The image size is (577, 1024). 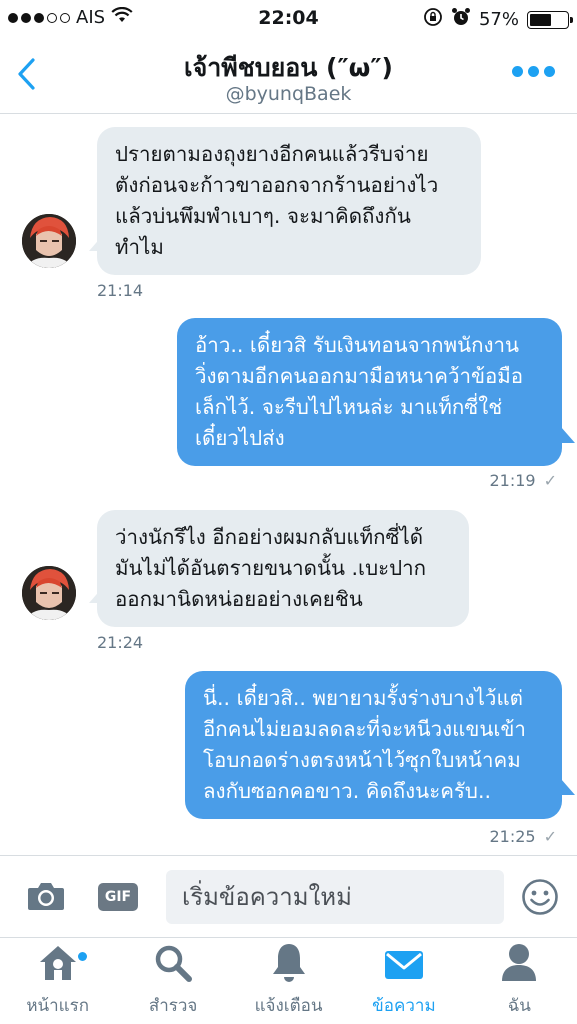 I want to click on profile-icon, so click(x=519, y=964).